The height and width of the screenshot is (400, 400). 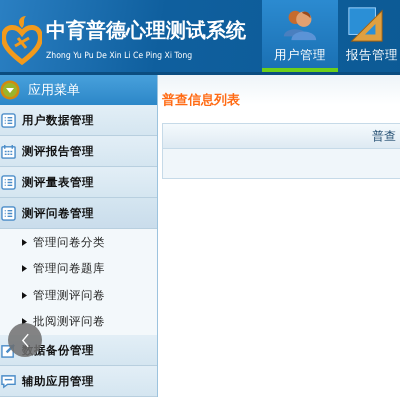 I want to click on nav-tab: 用户管理, so click(x=300, y=36).